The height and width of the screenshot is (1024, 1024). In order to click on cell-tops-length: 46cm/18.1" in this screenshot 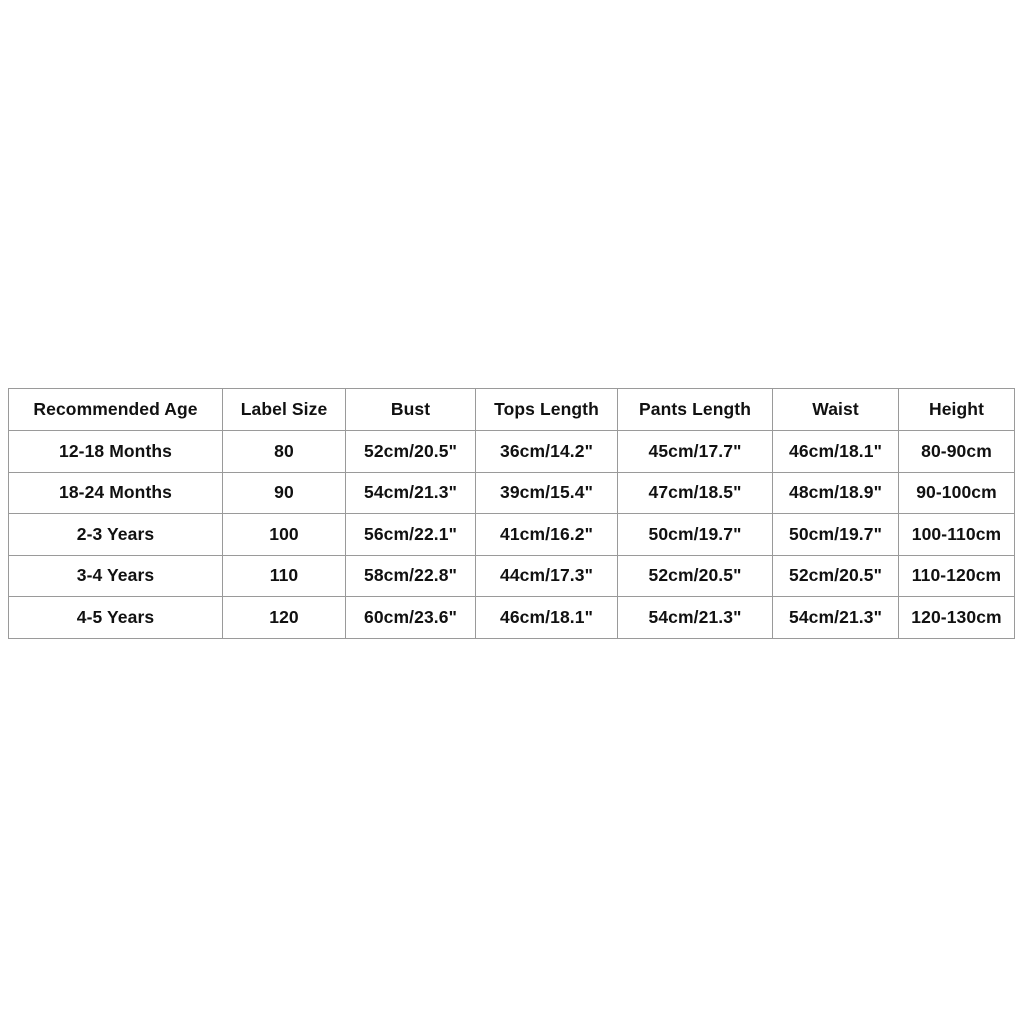, I will do `click(546, 617)`.